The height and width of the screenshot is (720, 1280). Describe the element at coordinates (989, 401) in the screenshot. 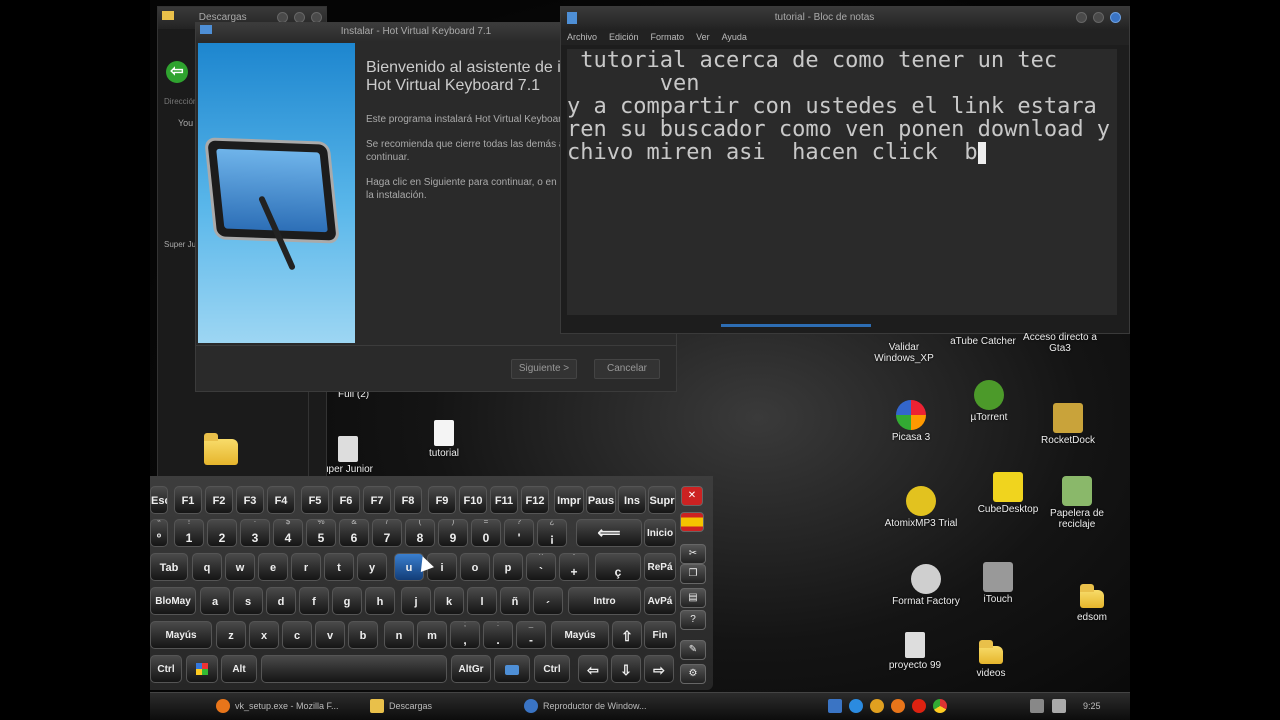

I see `desktop-icon-utorrent: µTorrent` at that location.